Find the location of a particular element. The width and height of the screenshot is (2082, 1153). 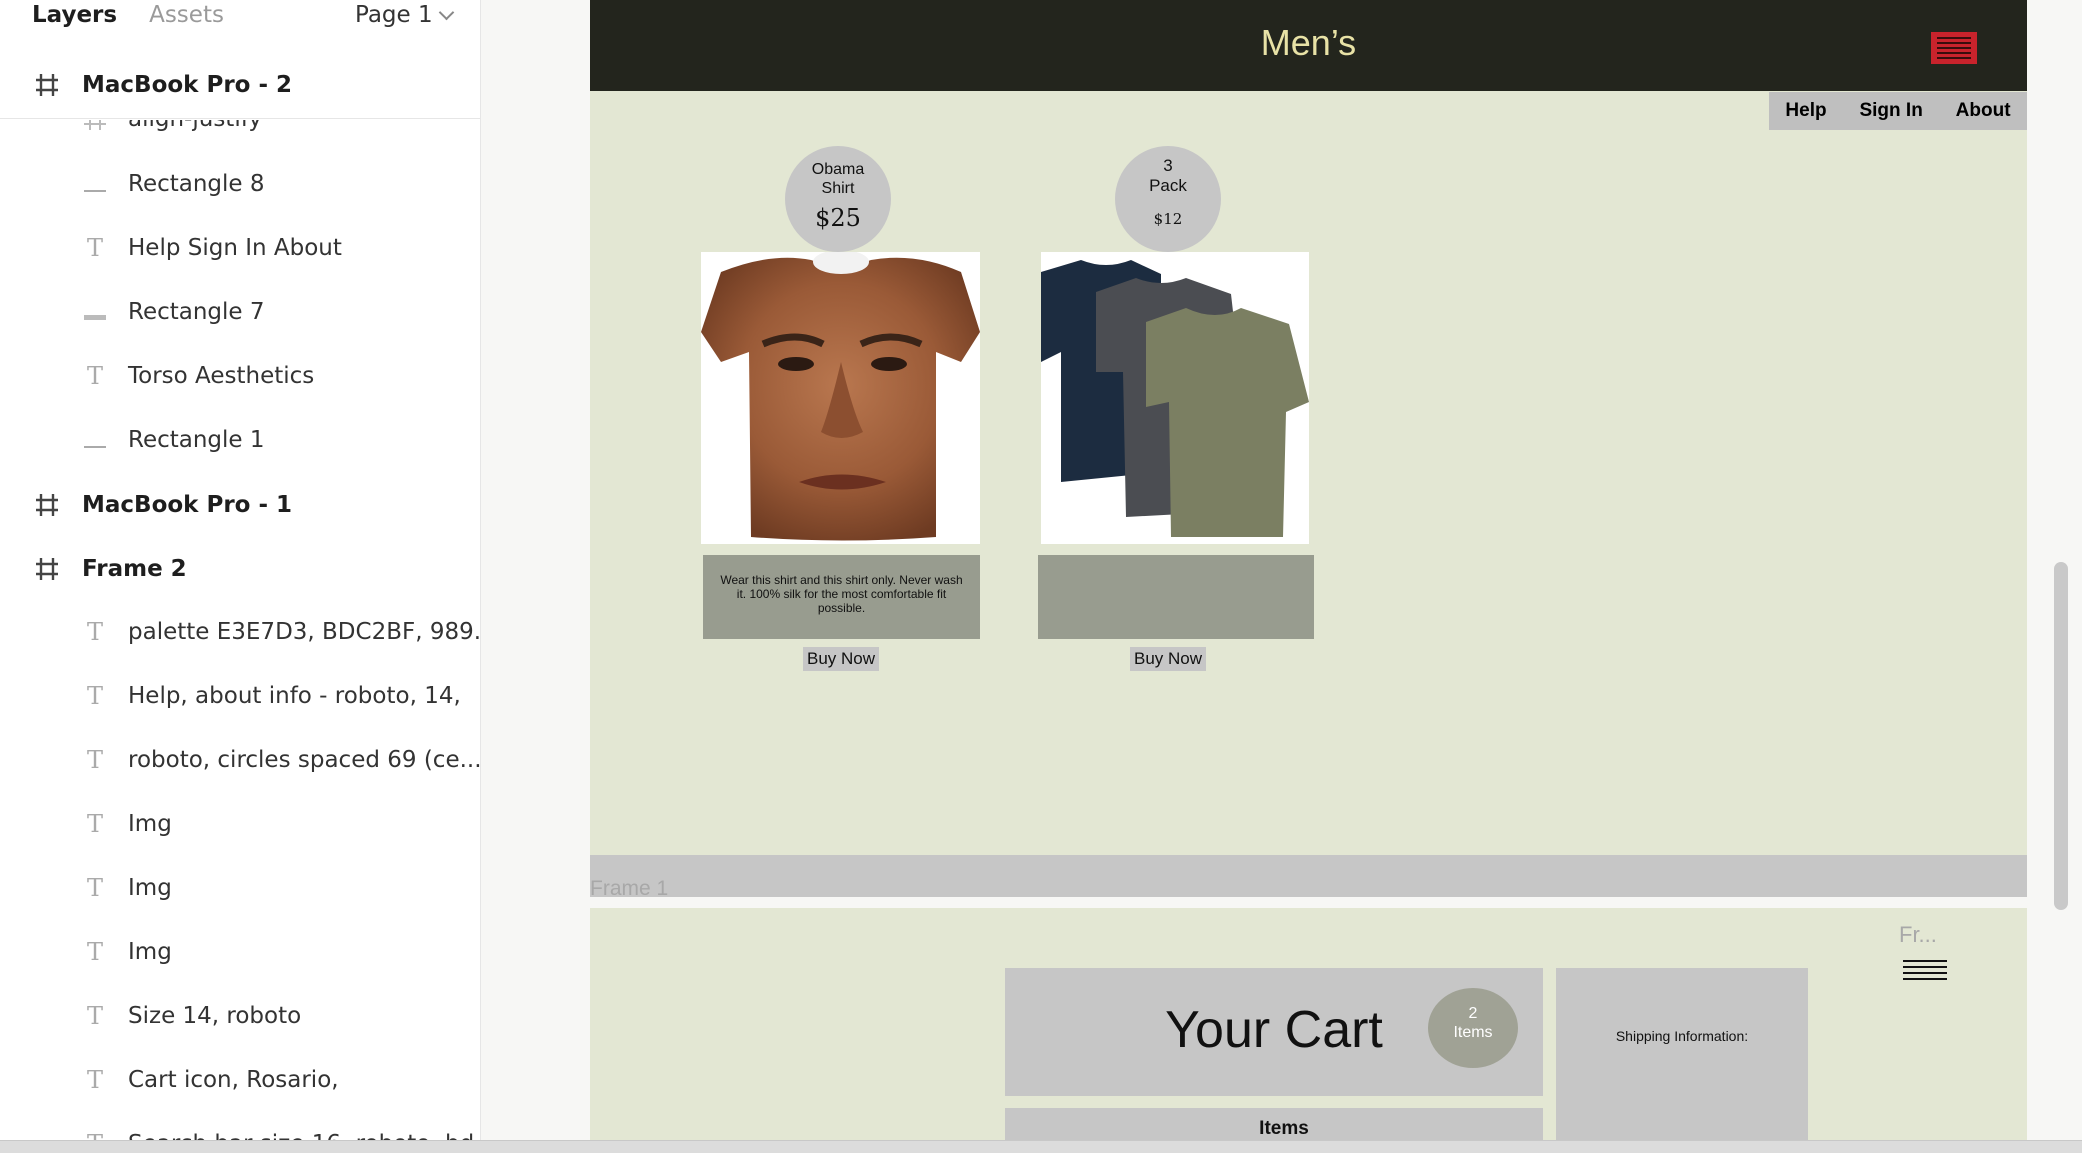

badge-line-2: Shirt is located at coordinates (838, 188).